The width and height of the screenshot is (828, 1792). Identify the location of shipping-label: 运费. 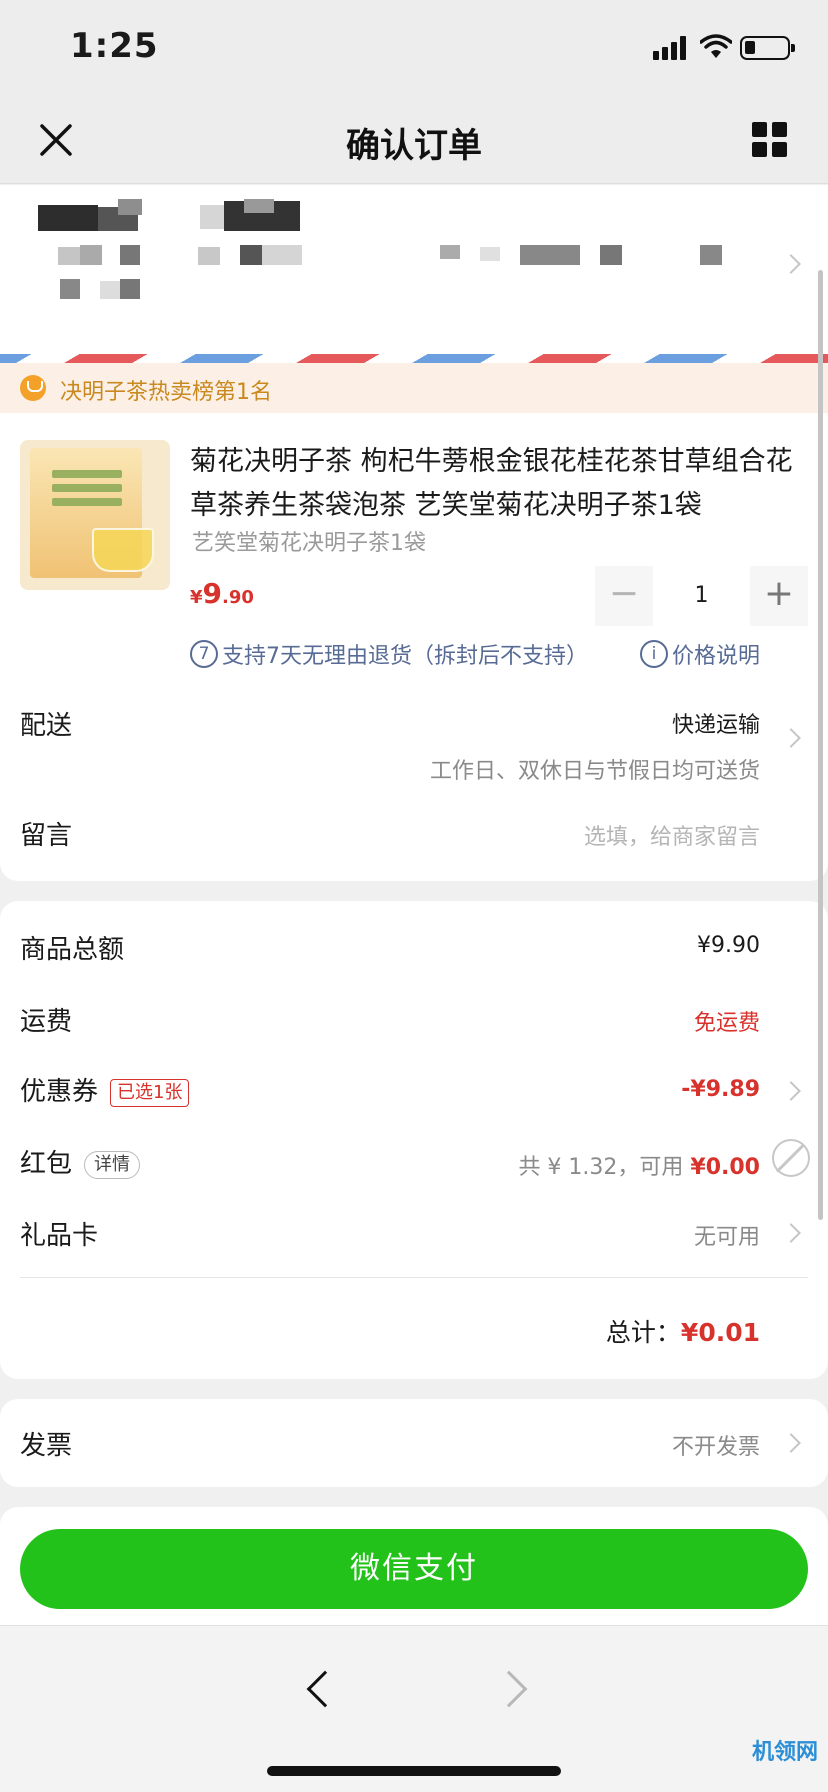
(46, 1022).